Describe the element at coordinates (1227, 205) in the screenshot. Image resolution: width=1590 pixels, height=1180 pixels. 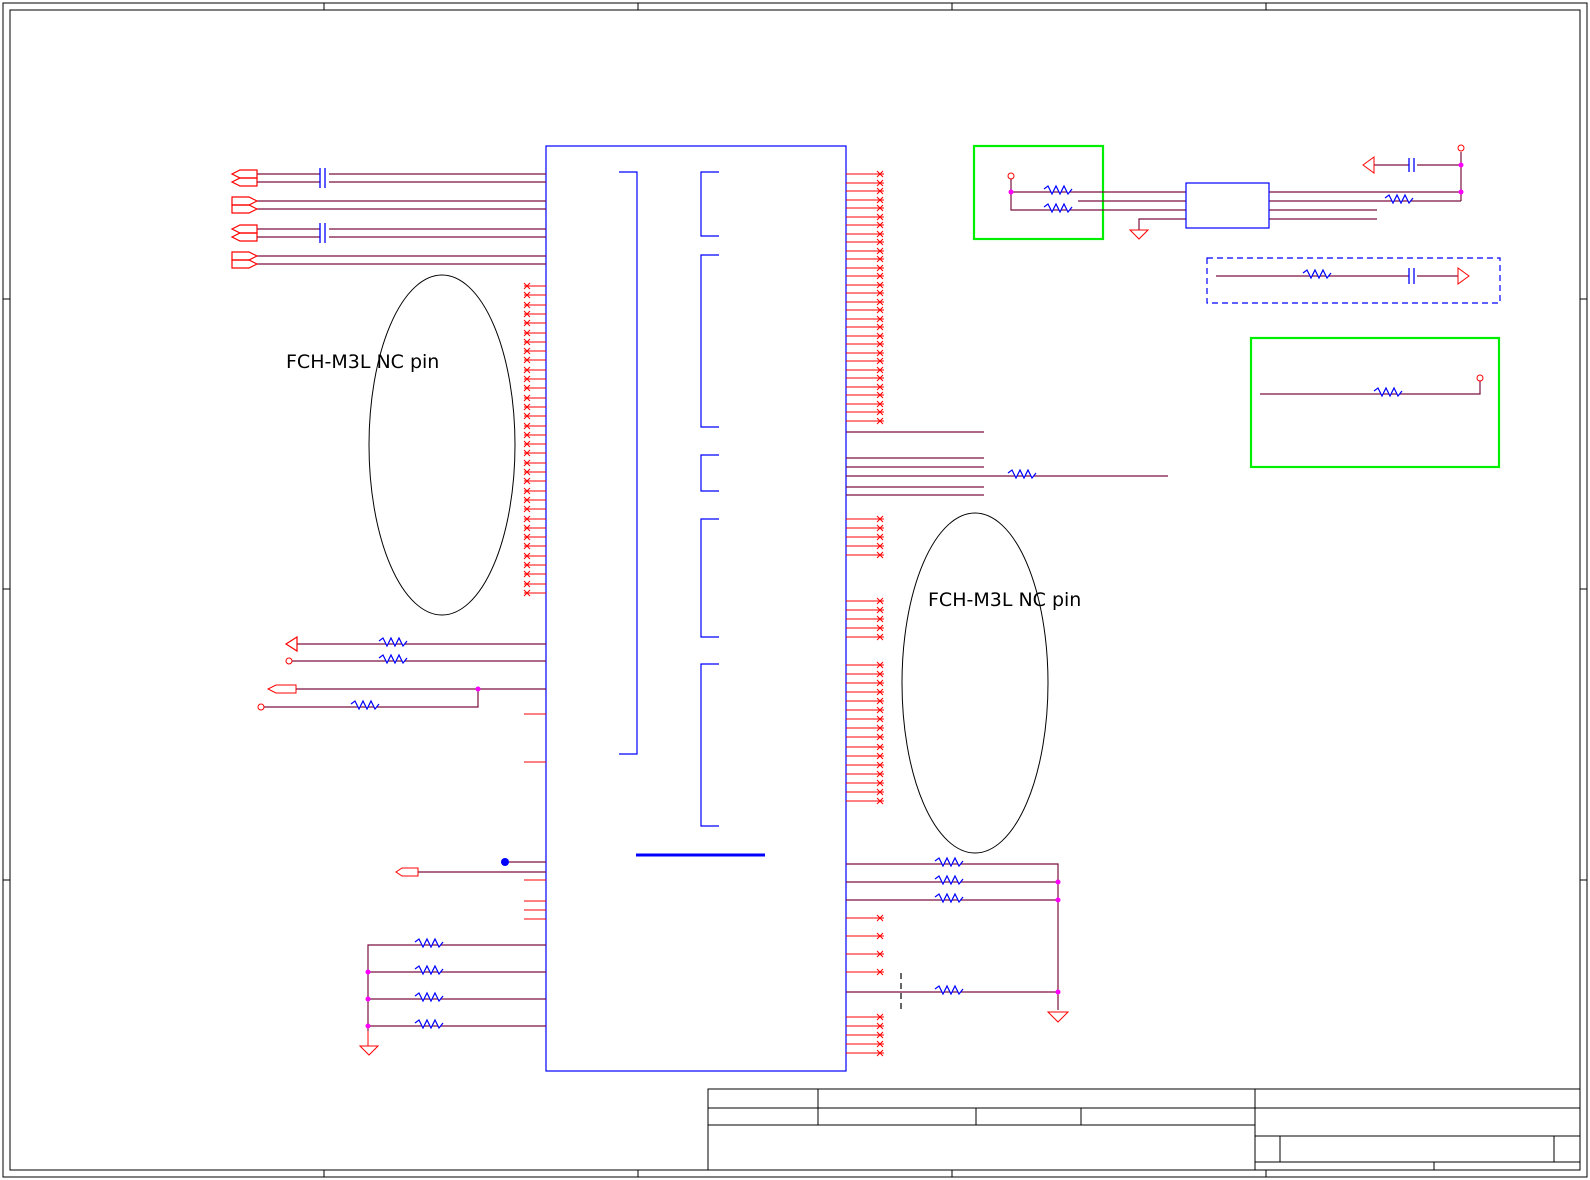
I see `ic-buffer-body` at that location.